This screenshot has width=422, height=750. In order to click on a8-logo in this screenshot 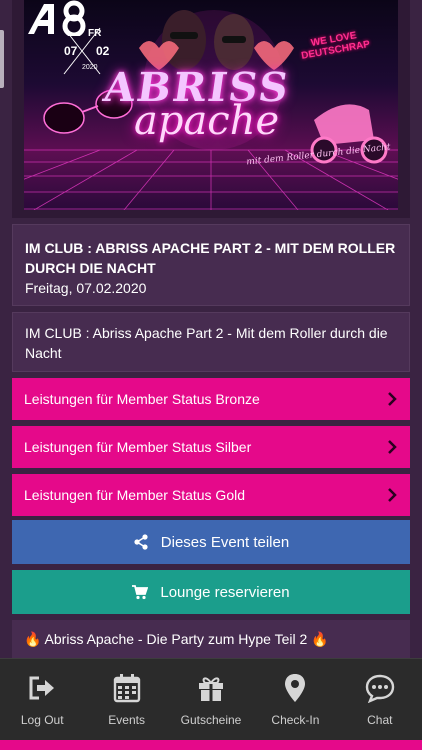, I will do `click(57, 18)`.